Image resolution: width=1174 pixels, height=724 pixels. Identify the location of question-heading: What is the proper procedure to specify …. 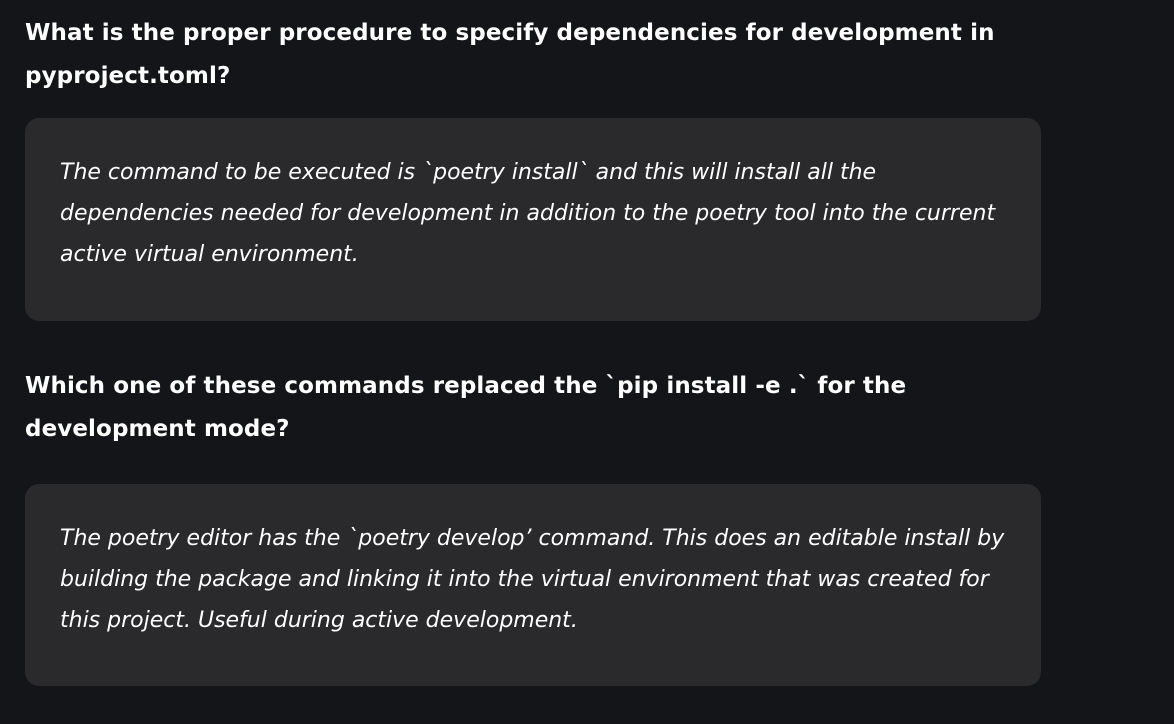
(510, 54).